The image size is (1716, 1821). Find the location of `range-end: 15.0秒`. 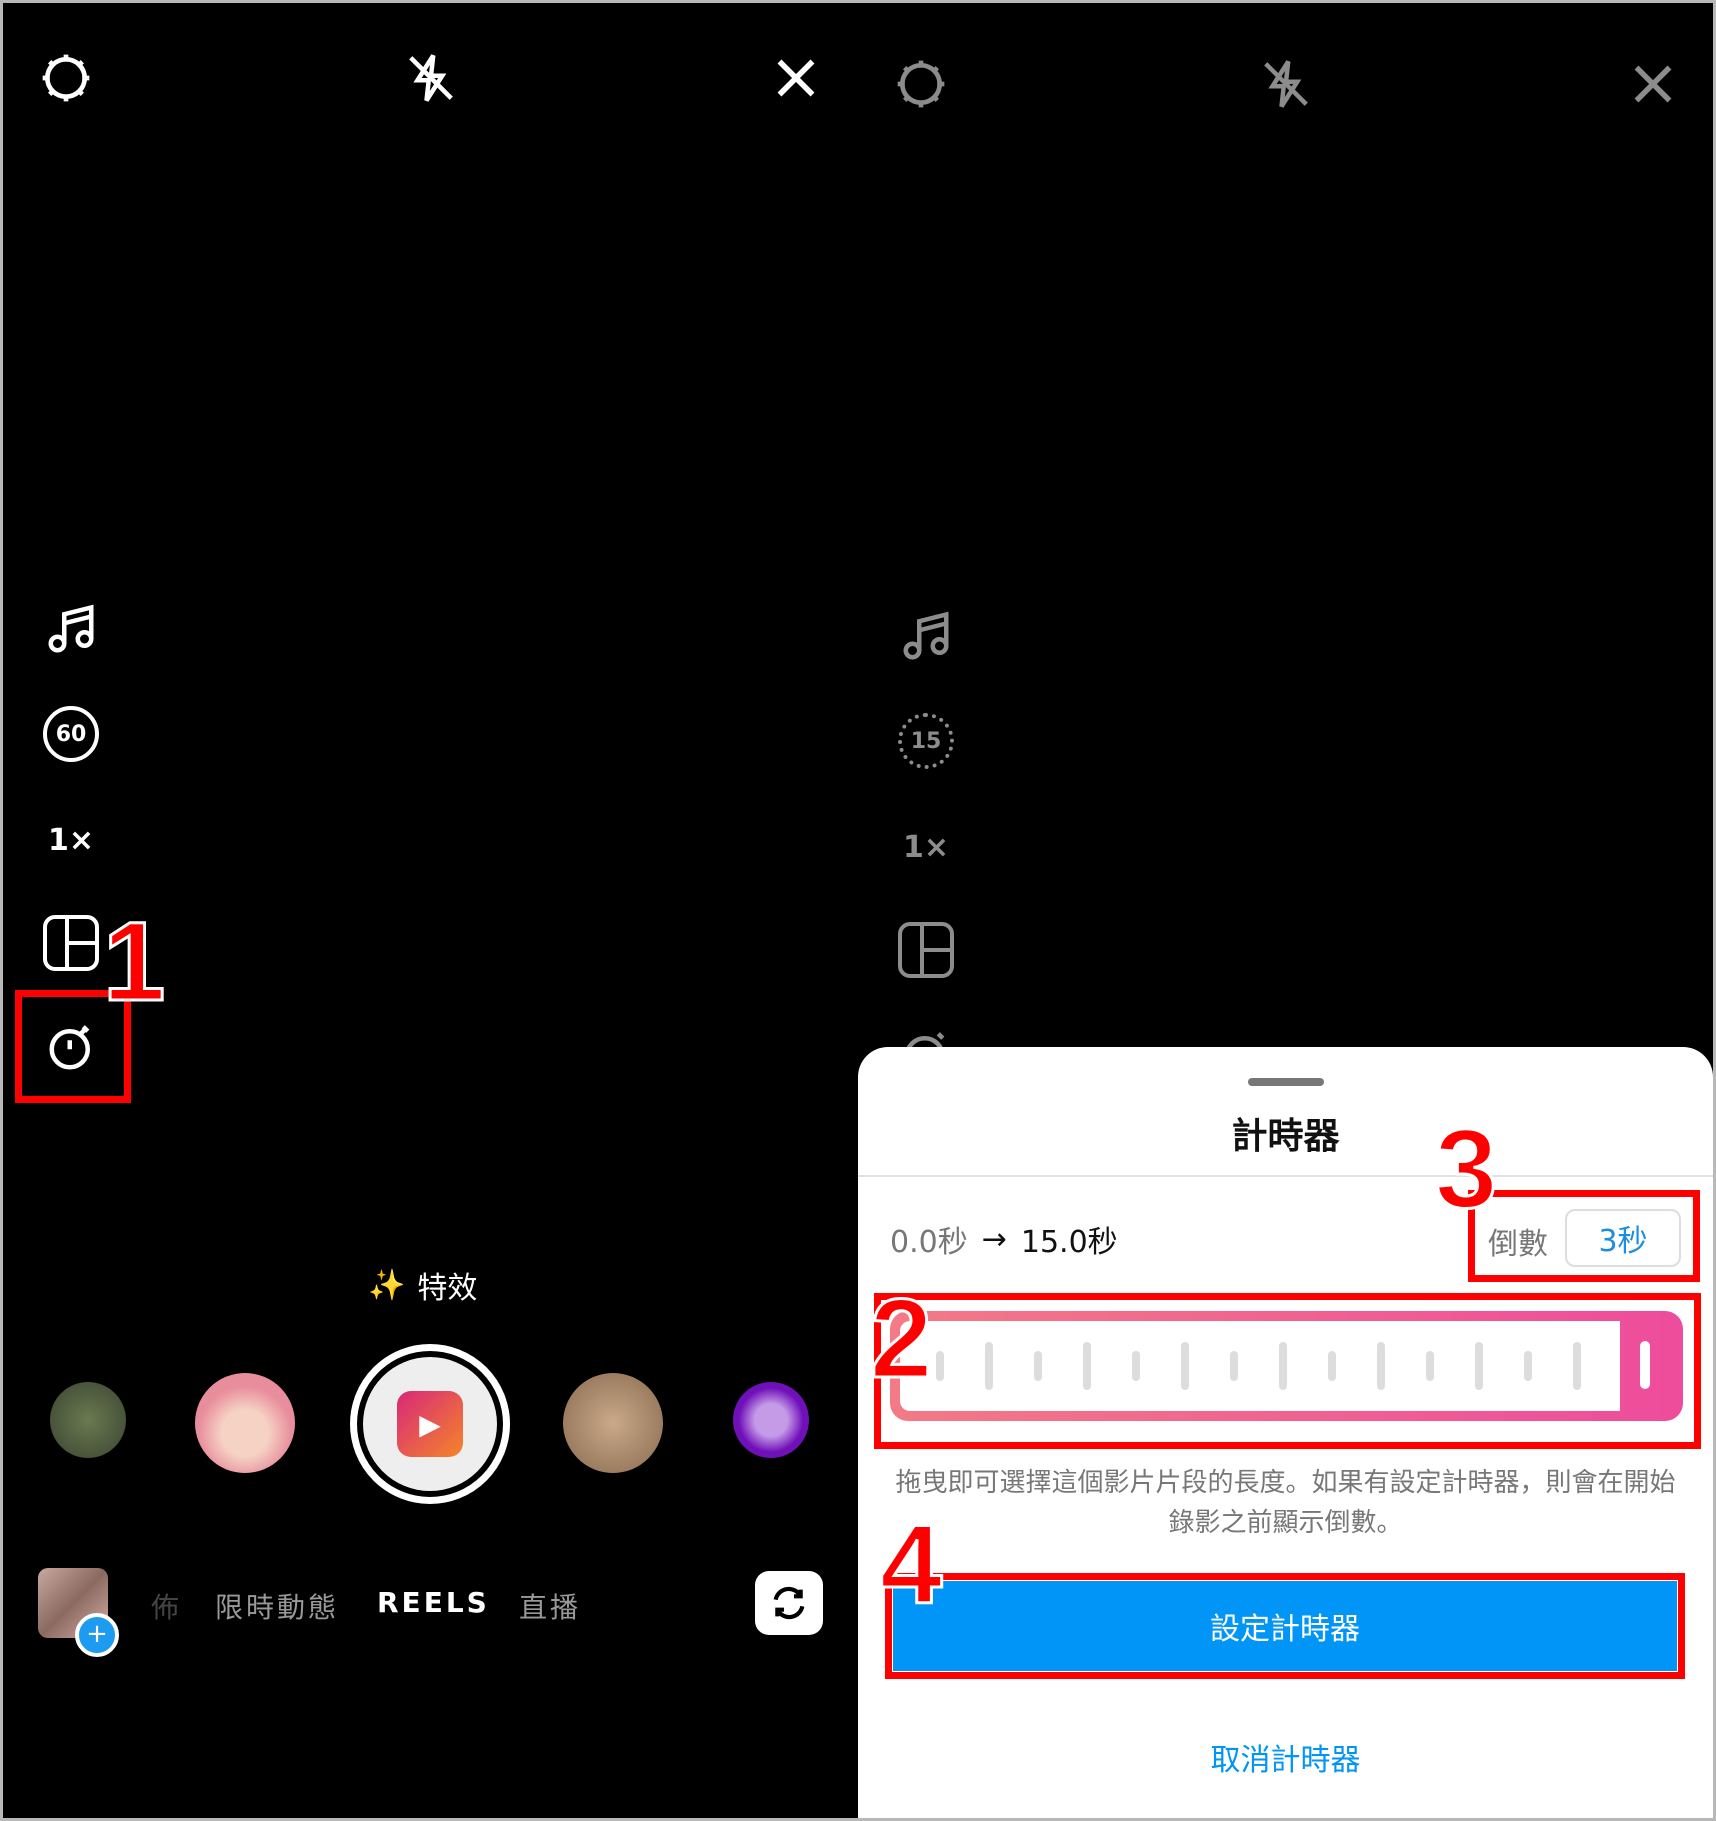

range-end: 15.0秒 is located at coordinates (1069, 1242).